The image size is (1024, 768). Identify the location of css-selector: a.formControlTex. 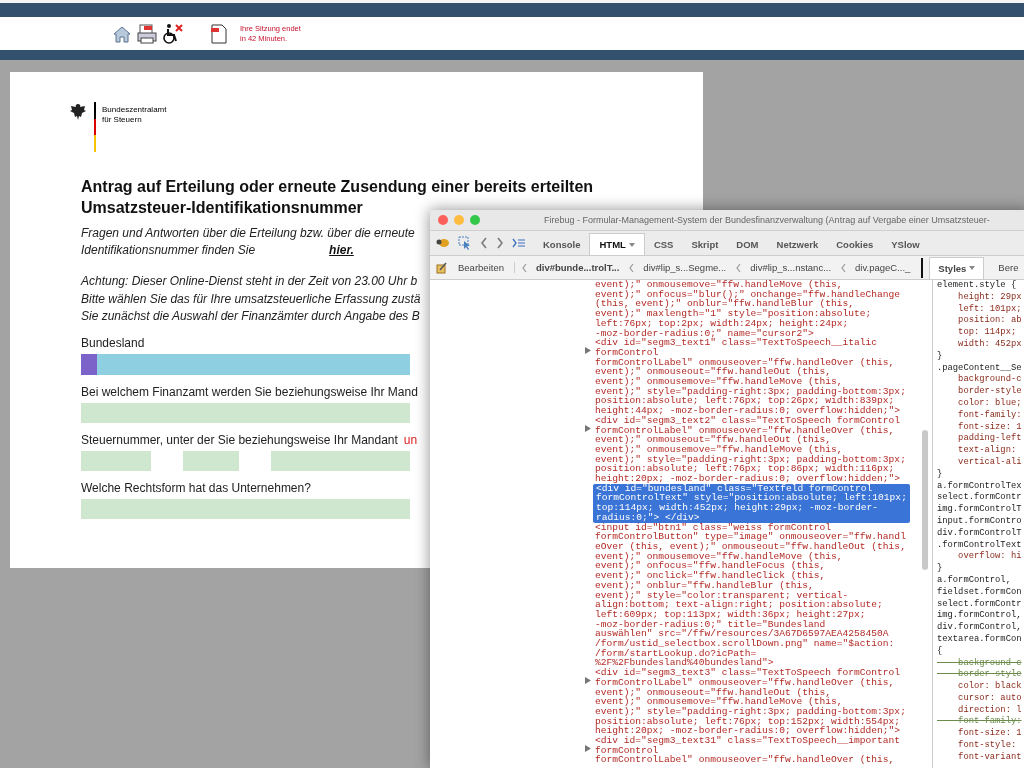
(979, 486).